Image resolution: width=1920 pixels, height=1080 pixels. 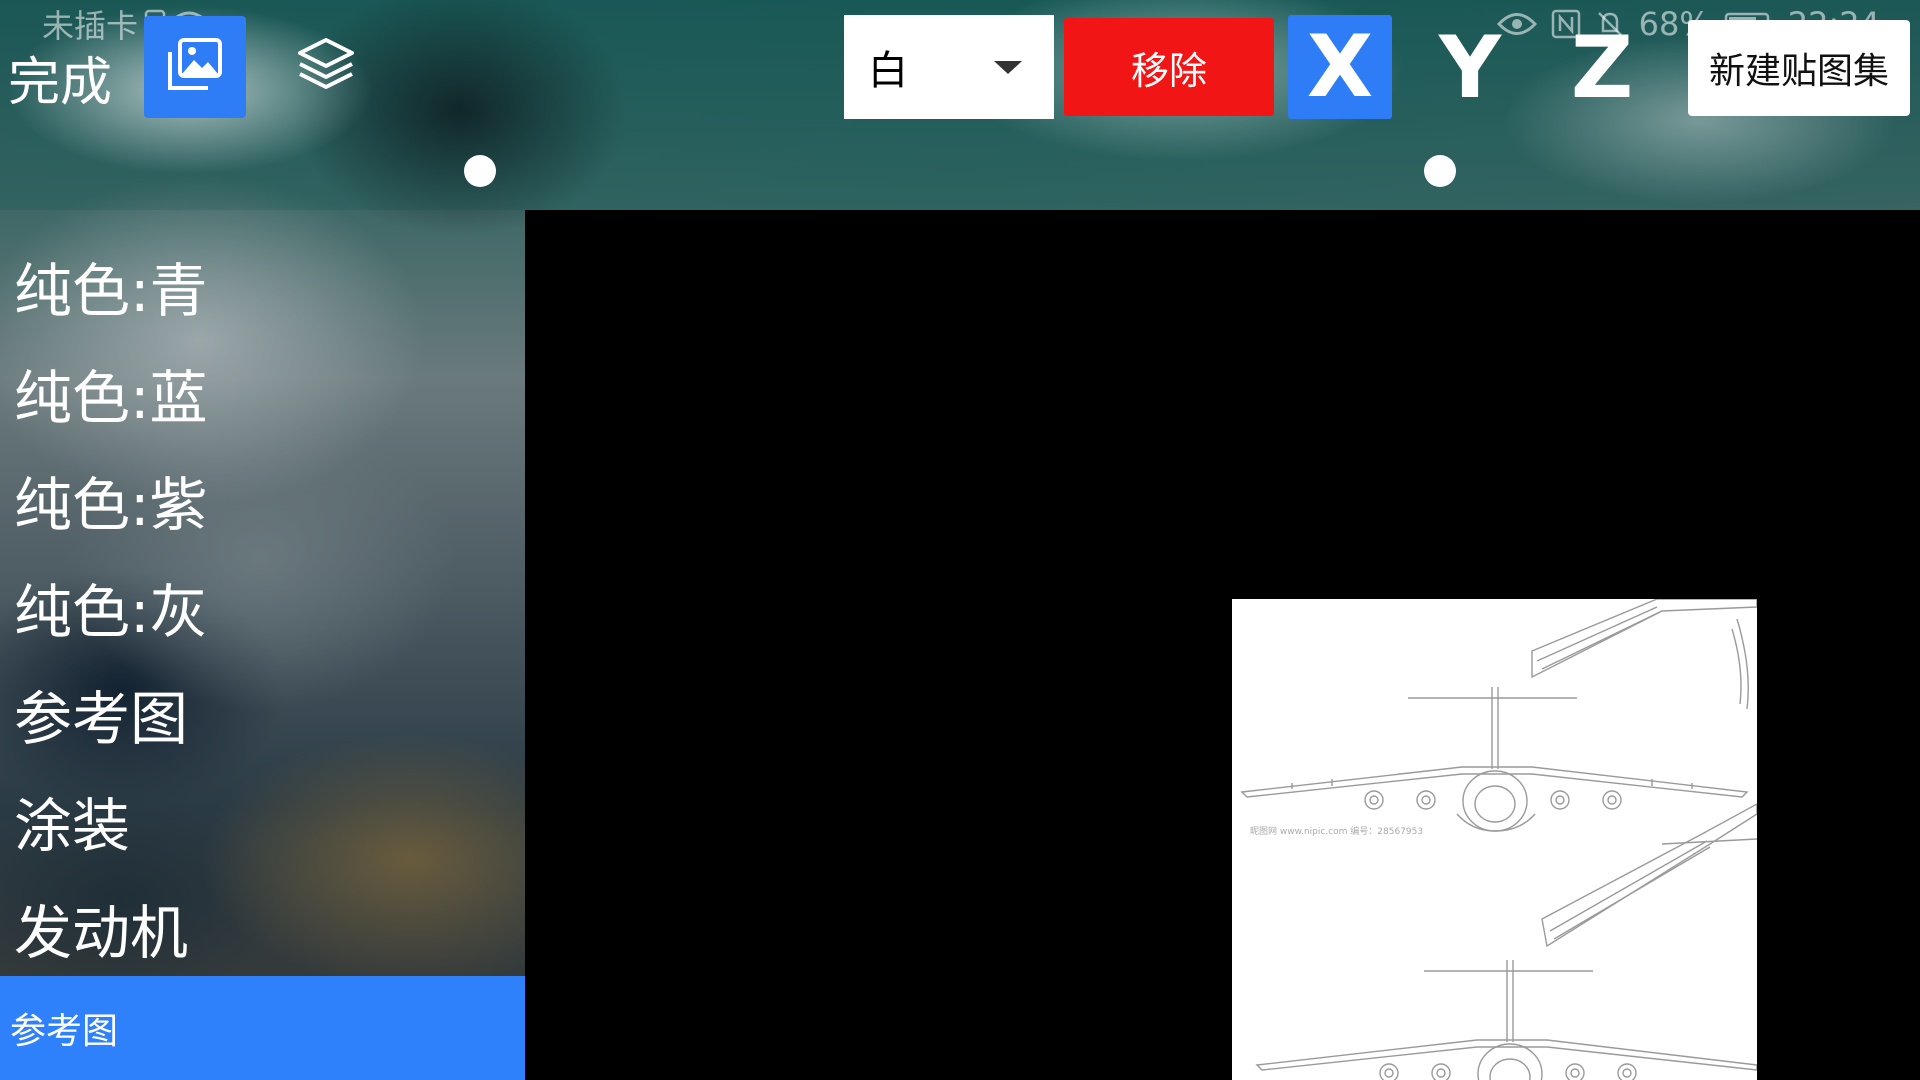 What do you see at coordinates (1336, 831) in the screenshot?
I see `watermark-1: 昵图网 www.nipic.com 编号：28567953` at bounding box center [1336, 831].